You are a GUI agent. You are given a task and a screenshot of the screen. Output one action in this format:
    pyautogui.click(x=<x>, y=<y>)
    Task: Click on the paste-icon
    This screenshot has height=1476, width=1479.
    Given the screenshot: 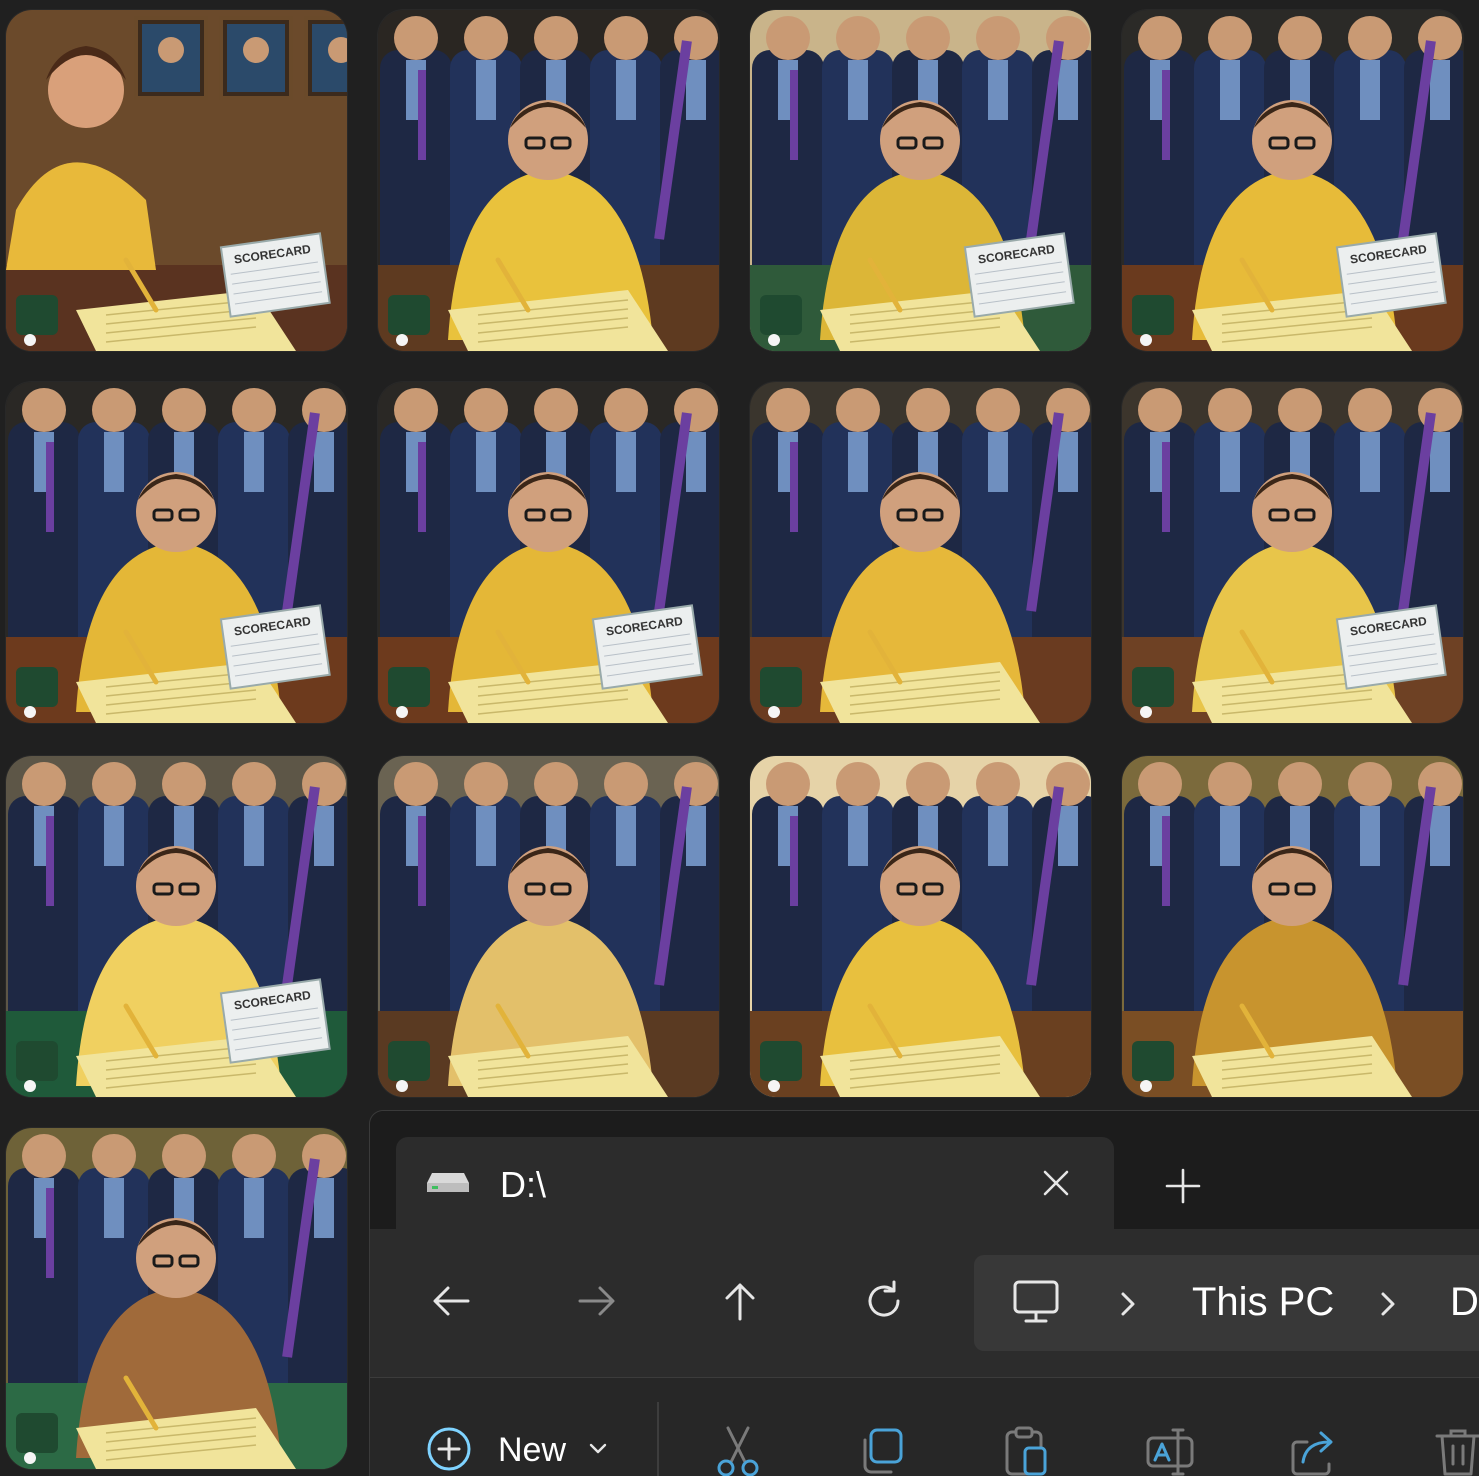 What is the action you would take?
    pyautogui.click(x=1026, y=1451)
    